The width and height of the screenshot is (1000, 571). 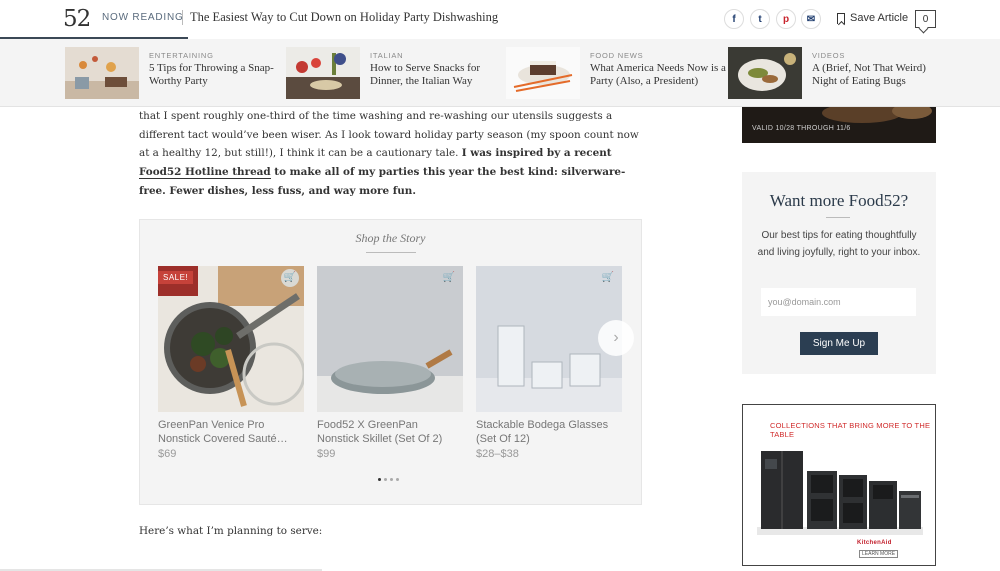 What do you see at coordinates (841, 18) in the screenshot?
I see `bookmark-icon` at bounding box center [841, 18].